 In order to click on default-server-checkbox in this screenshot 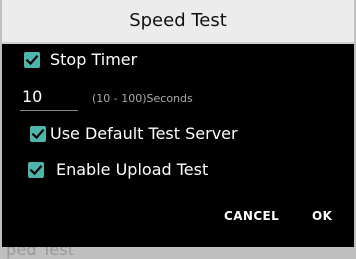, I will do `click(38, 134)`.